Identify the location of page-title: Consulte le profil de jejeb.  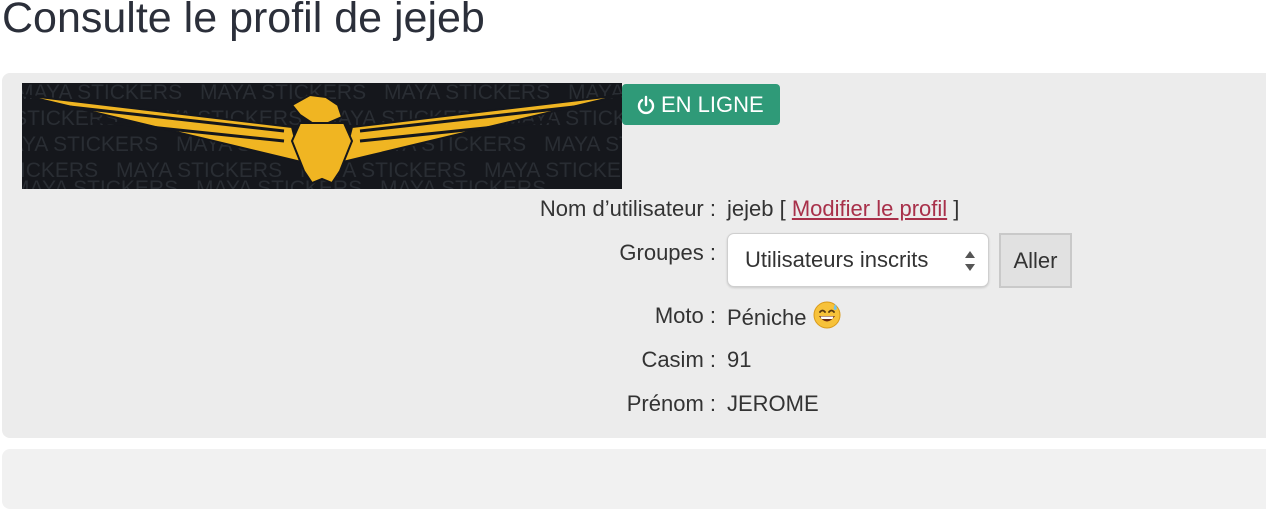
(243, 21).